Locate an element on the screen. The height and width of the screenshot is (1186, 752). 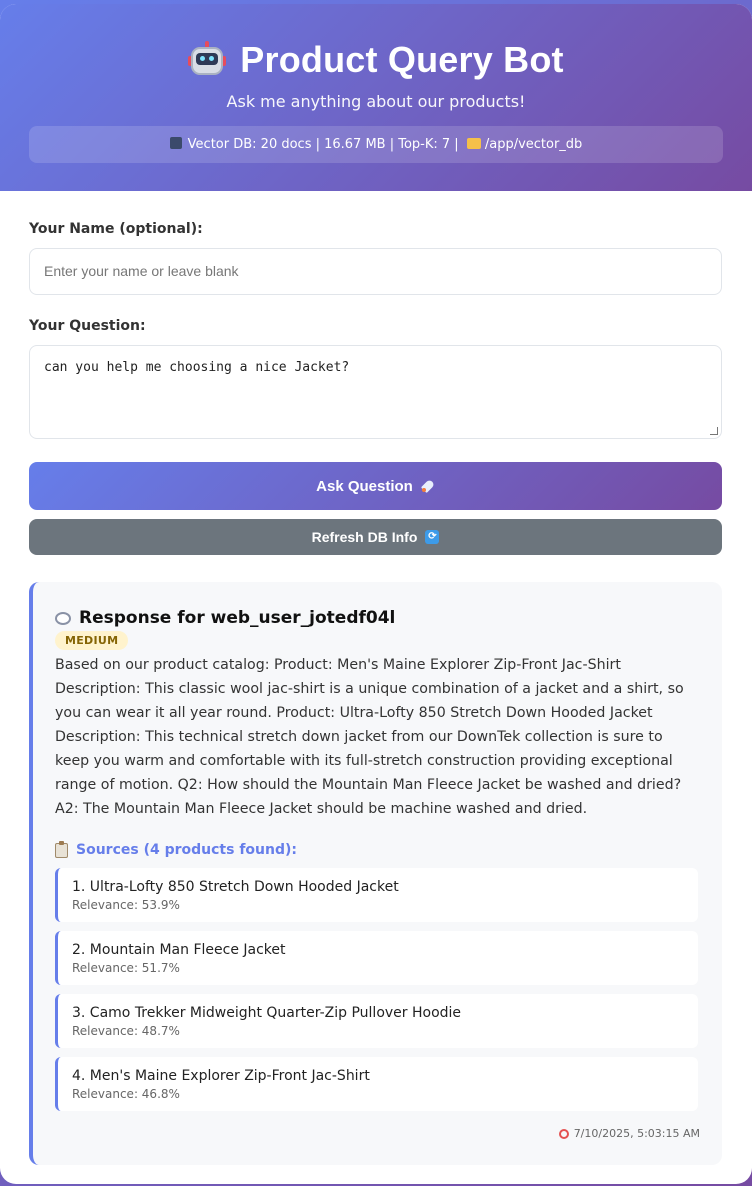
floppy-disk-icon is located at coordinates (175, 143).